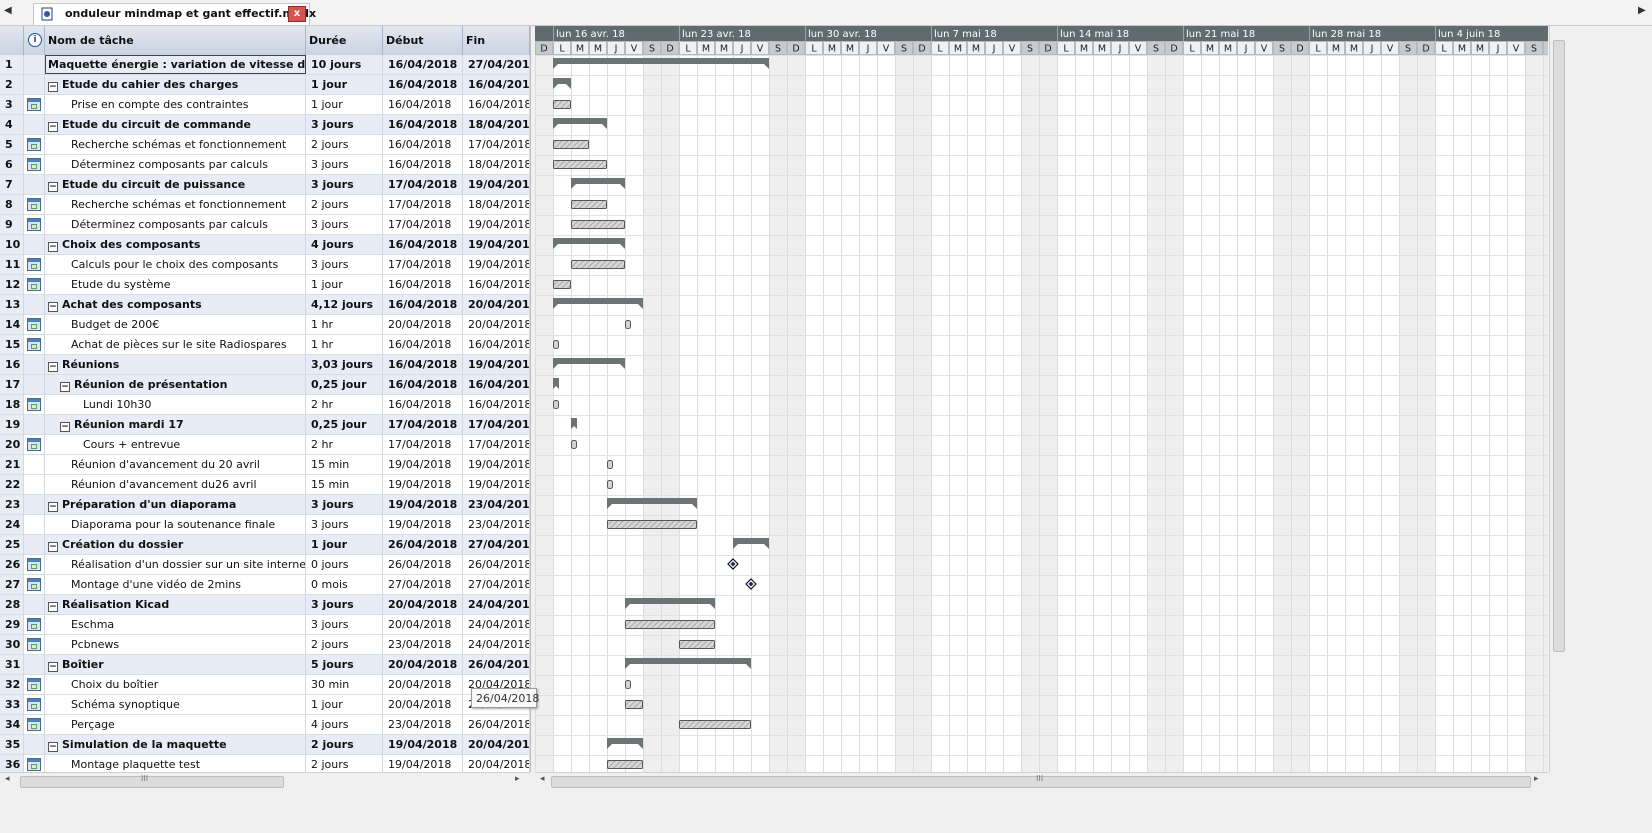  Describe the element at coordinates (12, 744) in the screenshot. I see `row-id: 35` at that location.